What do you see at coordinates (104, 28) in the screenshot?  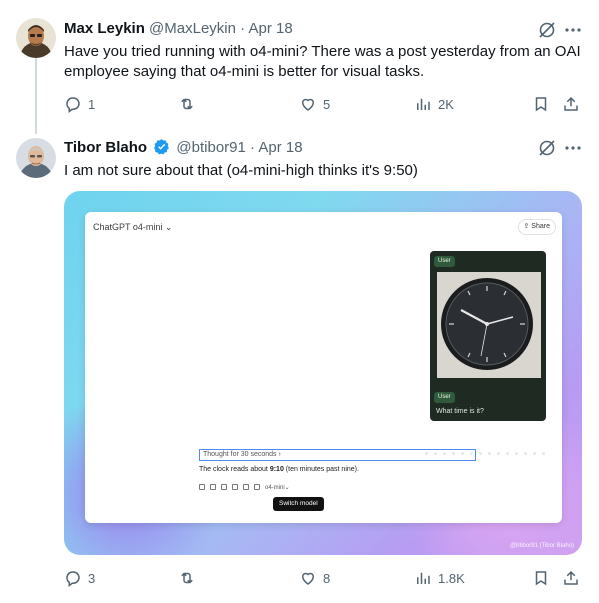 I see `display-name: Max Leykin` at bounding box center [104, 28].